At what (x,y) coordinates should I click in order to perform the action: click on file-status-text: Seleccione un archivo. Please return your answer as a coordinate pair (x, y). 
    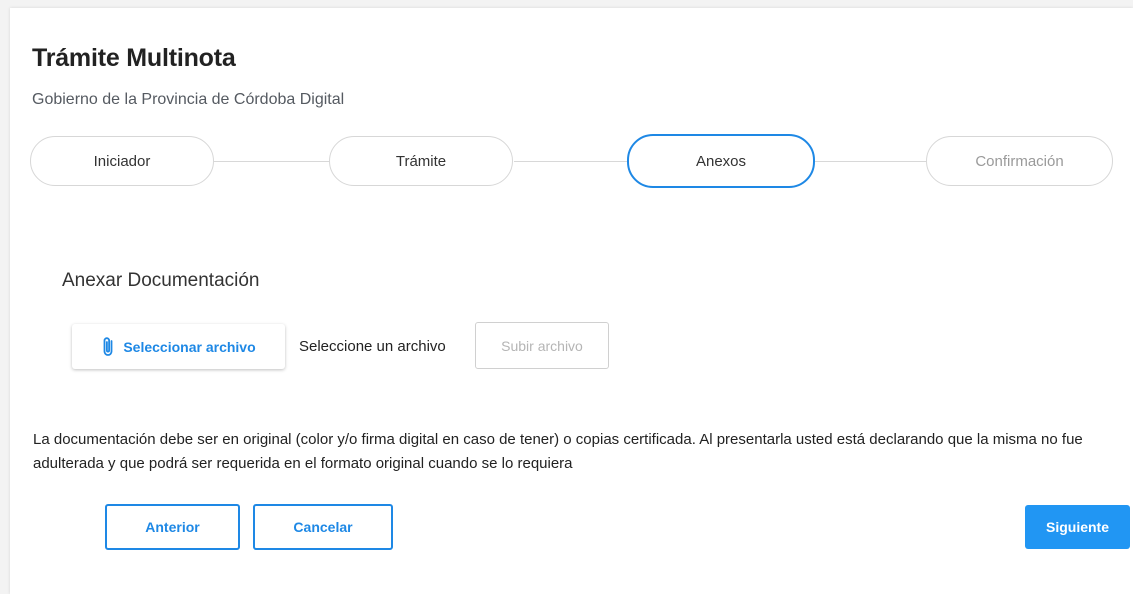
    Looking at the image, I should click on (372, 346).